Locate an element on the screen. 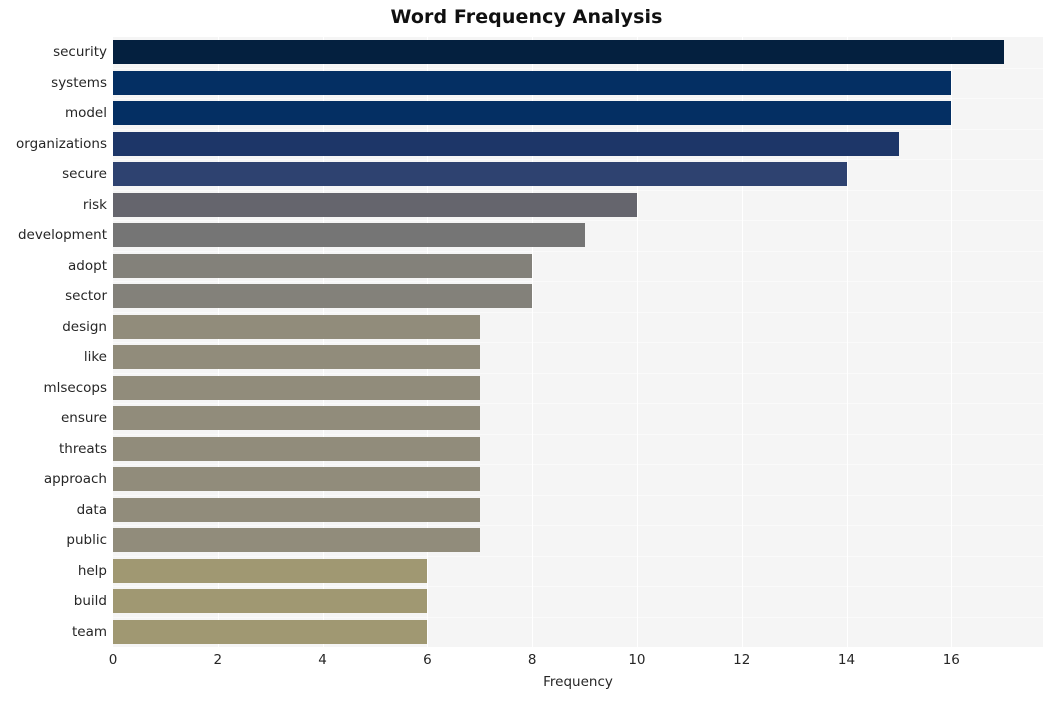 Image resolution: width=1053 pixels, height=701 pixels. bar-mlsecops is located at coordinates (296, 387).